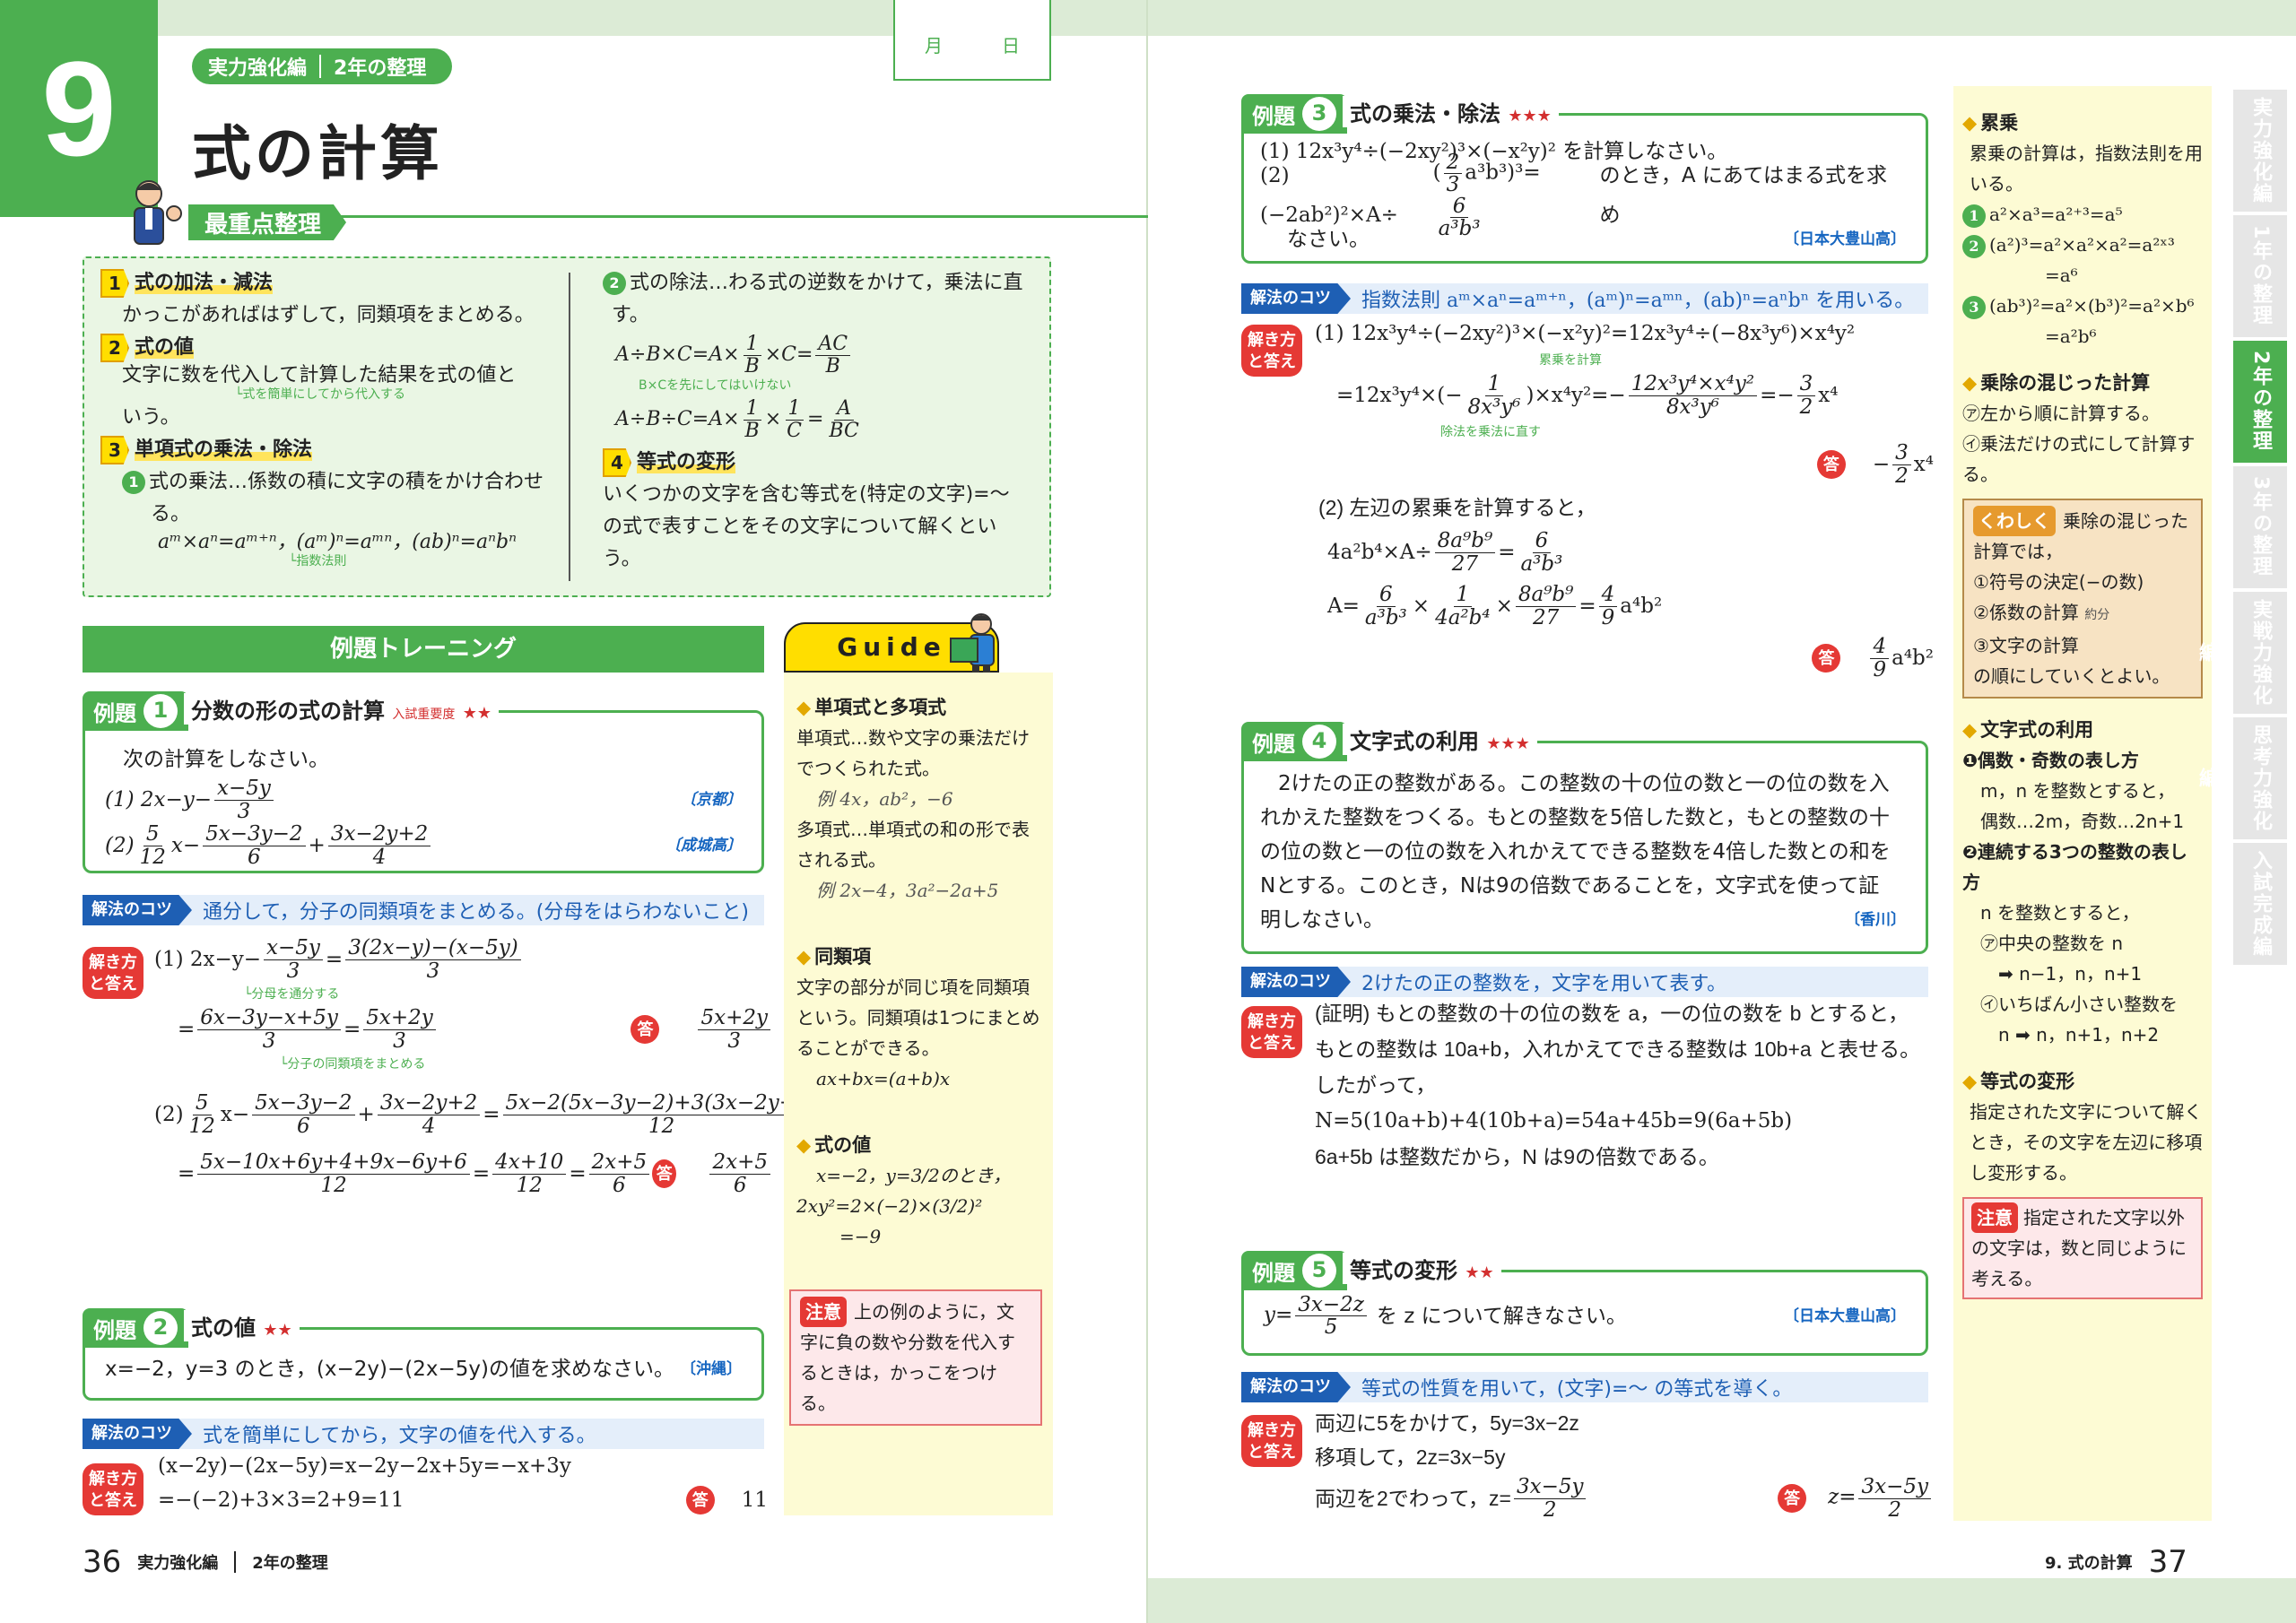  Describe the element at coordinates (913, 753) in the screenshot. I see `guide-item-1: 単項式…数や文字の乗法だけでつくられた式。` at that location.